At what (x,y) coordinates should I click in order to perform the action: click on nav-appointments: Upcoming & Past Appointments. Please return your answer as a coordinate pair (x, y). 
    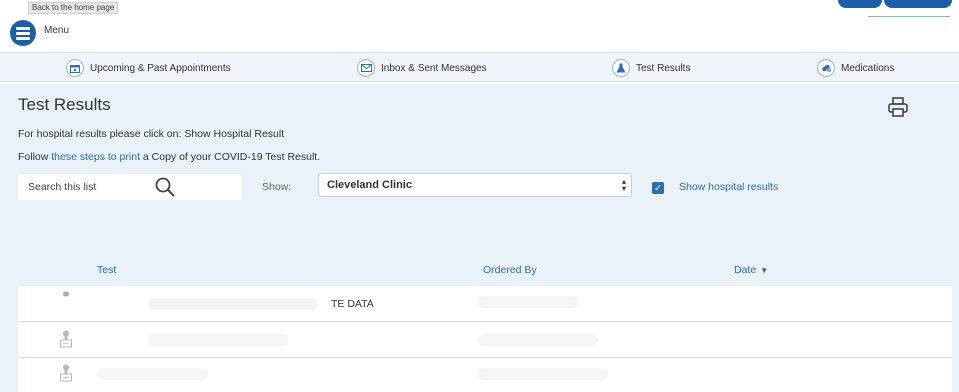
    Looking at the image, I should click on (148, 68).